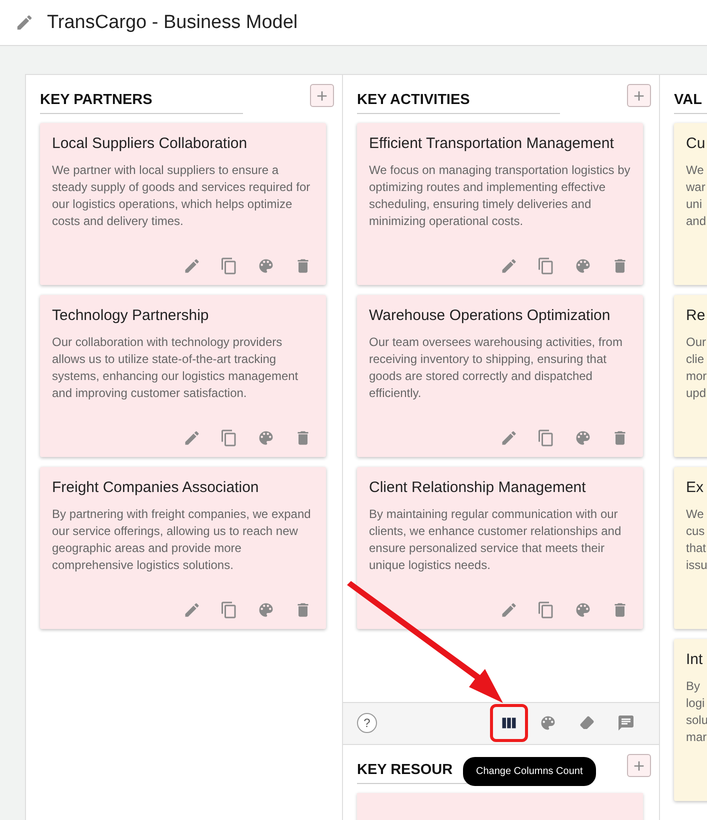 The width and height of the screenshot is (707, 820). I want to click on note-card: Ex We cus that issu, so click(690, 548).